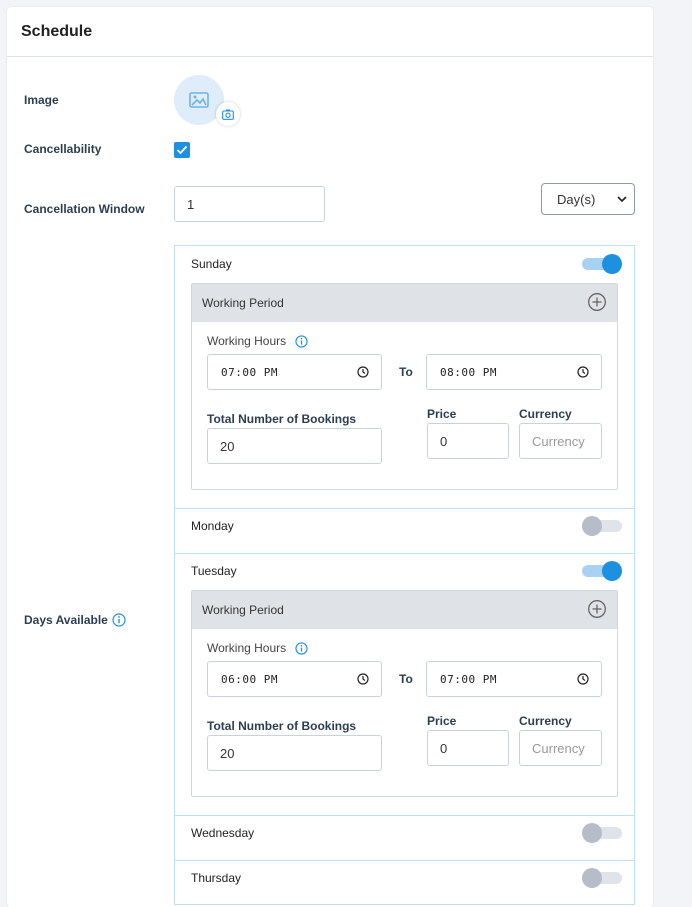 This screenshot has height=907, width=692. Describe the element at coordinates (622, 199) in the screenshot. I see `chevron-down-icon` at that location.